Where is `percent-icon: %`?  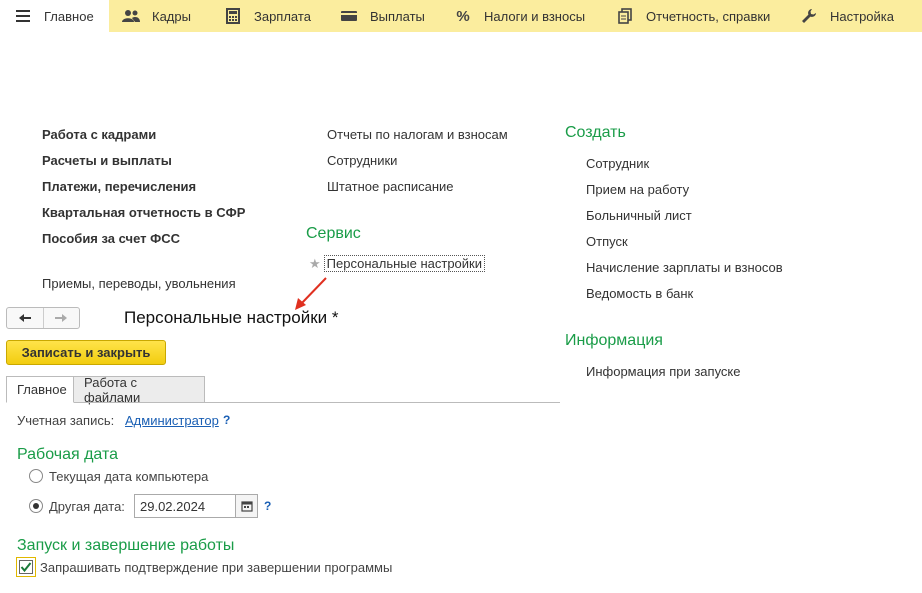 percent-icon: % is located at coordinates (463, 16).